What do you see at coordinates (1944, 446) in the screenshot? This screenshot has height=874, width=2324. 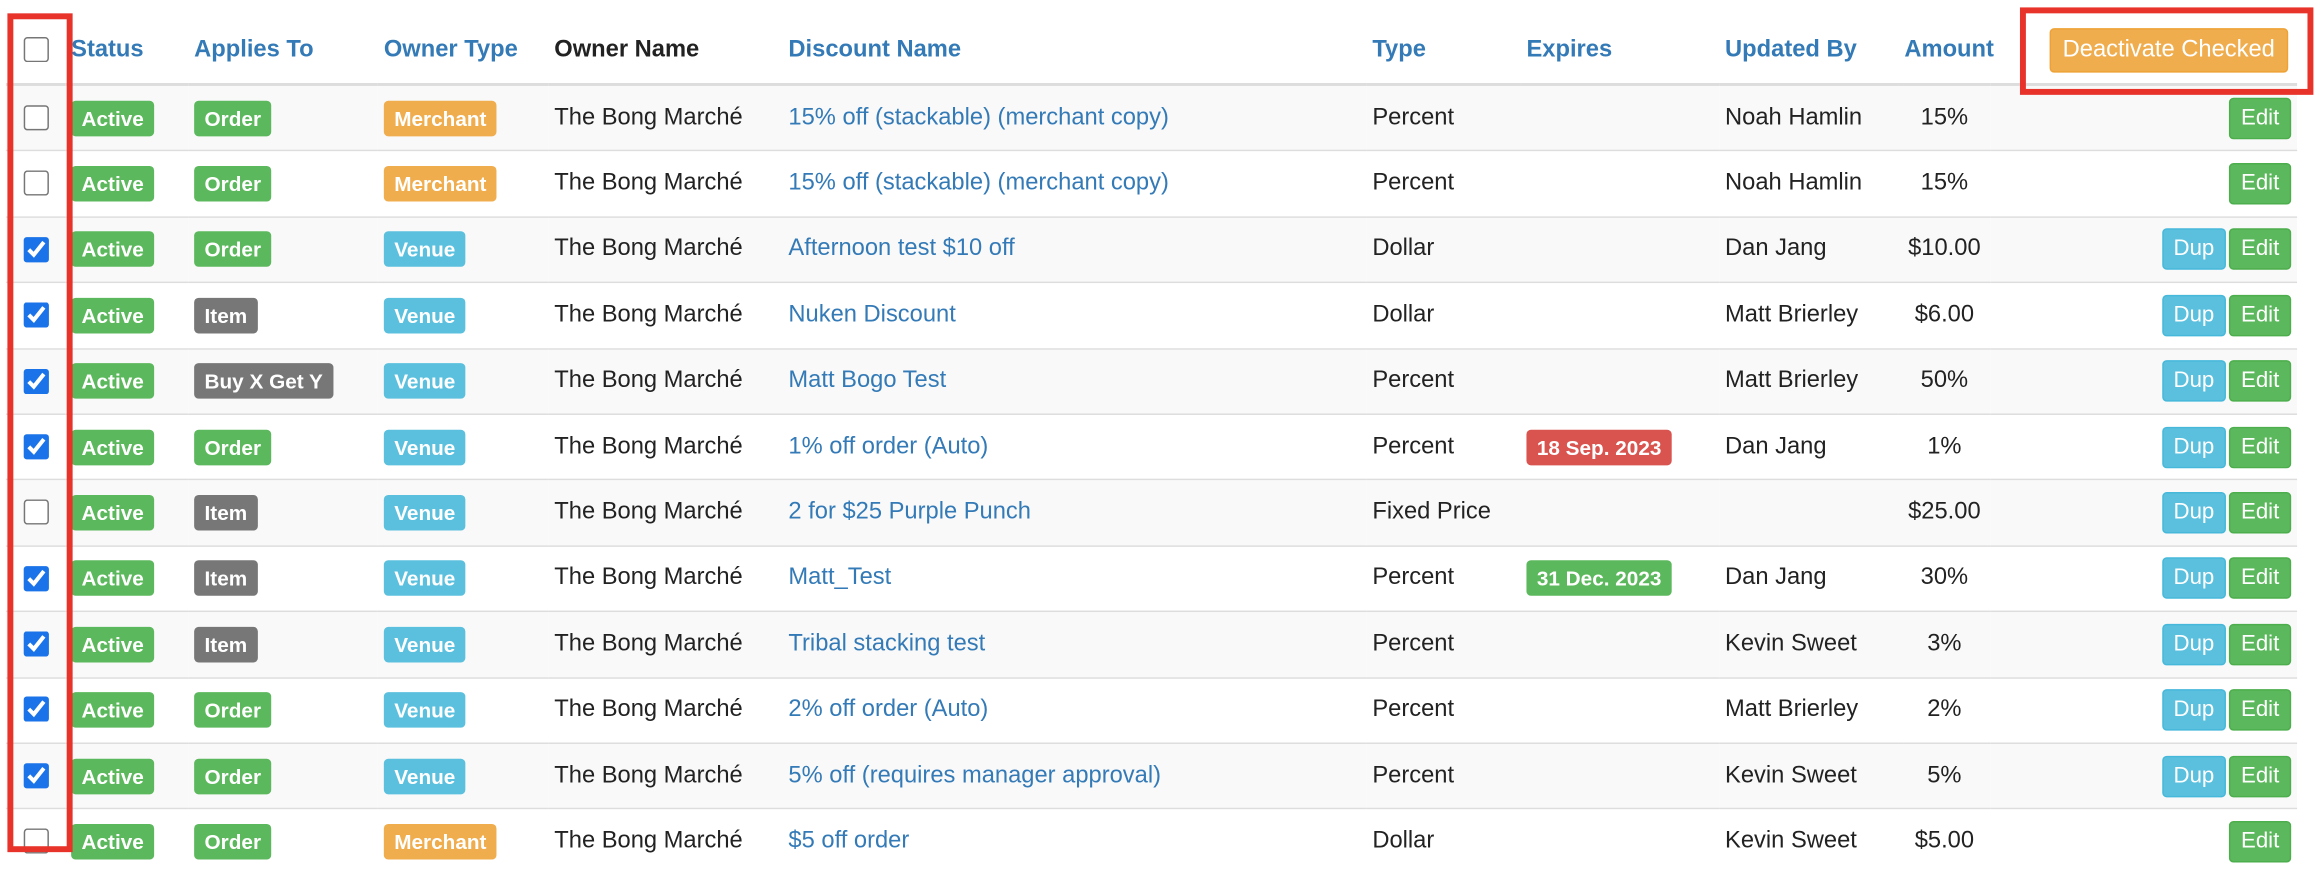 I see `amount-cell: 1%` at bounding box center [1944, 446].